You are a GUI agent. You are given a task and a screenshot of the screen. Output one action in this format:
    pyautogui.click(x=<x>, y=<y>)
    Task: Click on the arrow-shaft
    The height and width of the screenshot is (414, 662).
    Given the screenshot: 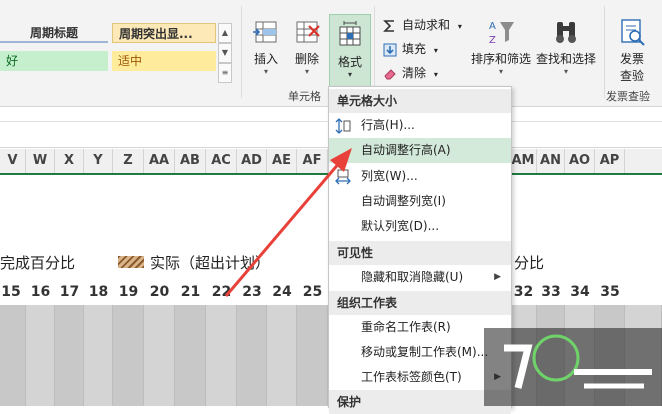 What is the action you would take?
    pyautogui.click(x=283, y=229)
    